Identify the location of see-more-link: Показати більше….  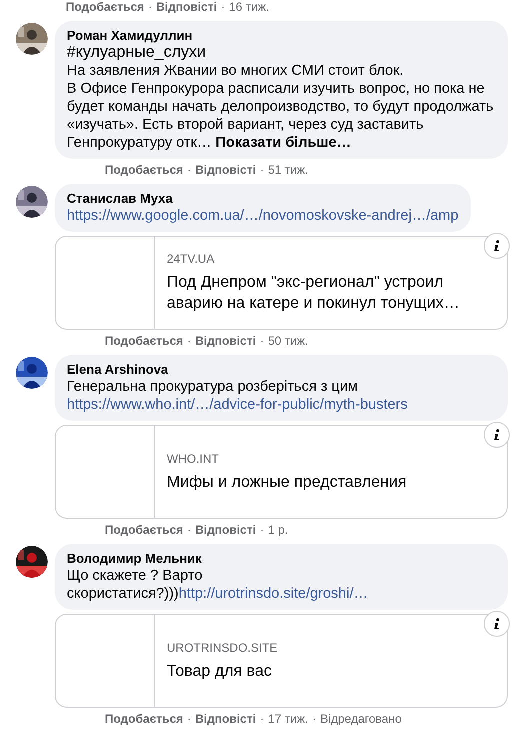
(284, 143).